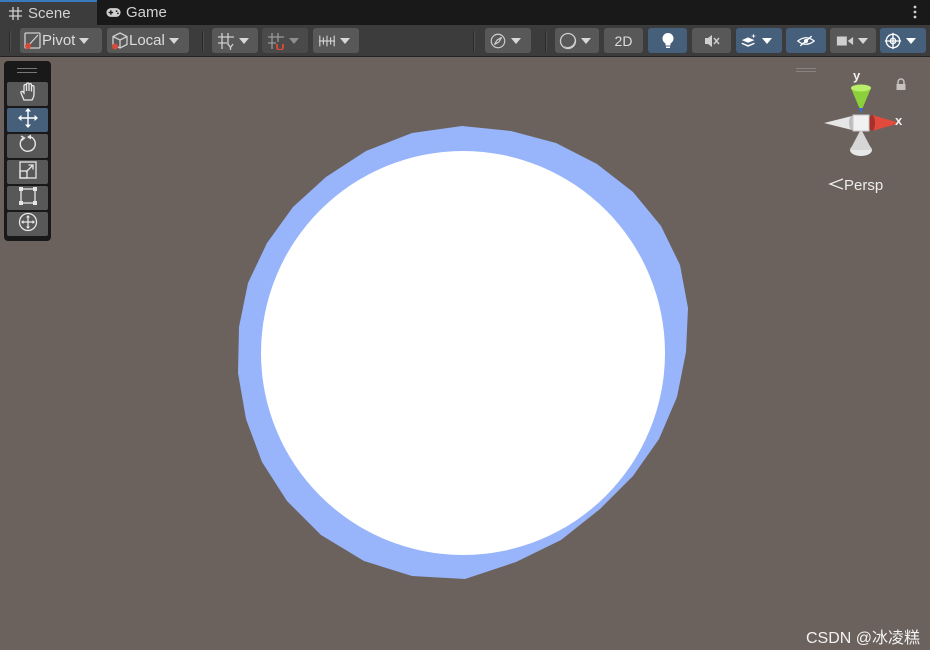 The width and height of the screenshot is (930, 650). I want to click on increment-snapping-toggle, so click(285, 40).